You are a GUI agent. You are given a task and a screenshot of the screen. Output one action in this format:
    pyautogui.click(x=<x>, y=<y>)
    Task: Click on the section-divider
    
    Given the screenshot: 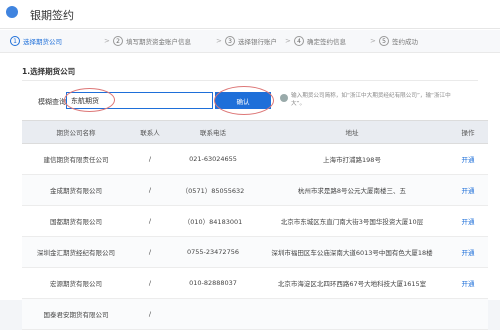 What is the action you would take?
    pyautogui.click(x=250, y=80)
    